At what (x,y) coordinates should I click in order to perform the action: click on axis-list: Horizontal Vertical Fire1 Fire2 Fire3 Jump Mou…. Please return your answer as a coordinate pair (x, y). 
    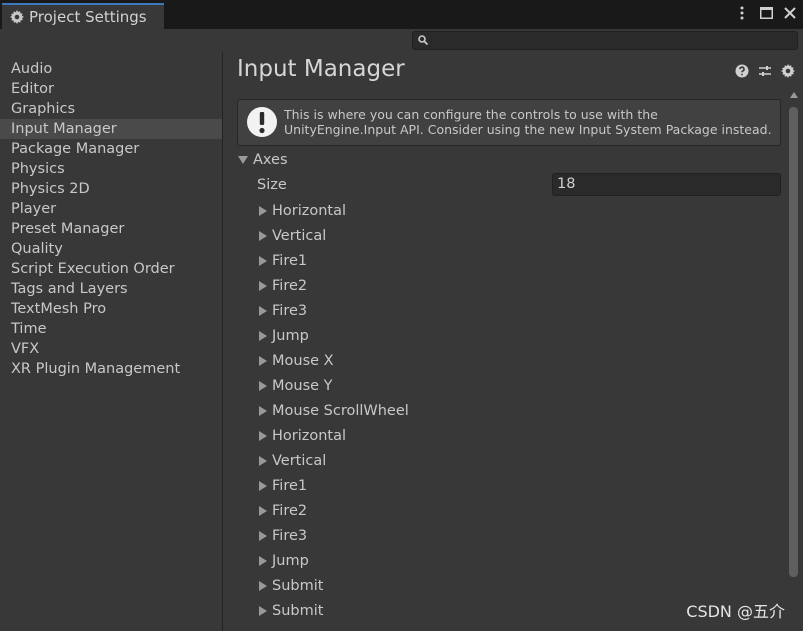
    Looking at the image, I should click on (334, 410).